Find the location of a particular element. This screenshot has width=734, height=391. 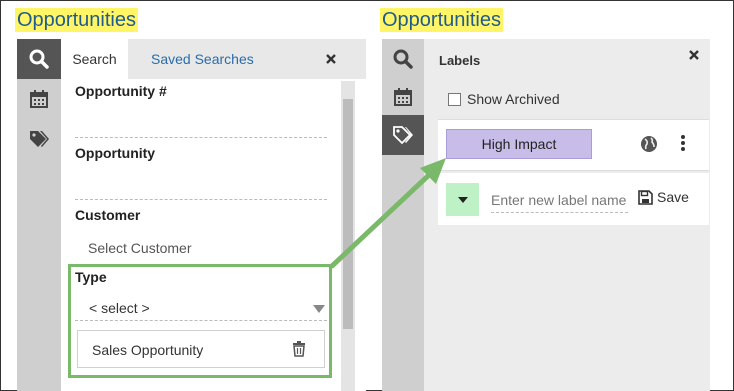

save-icon is located at coordinates (645, 197).